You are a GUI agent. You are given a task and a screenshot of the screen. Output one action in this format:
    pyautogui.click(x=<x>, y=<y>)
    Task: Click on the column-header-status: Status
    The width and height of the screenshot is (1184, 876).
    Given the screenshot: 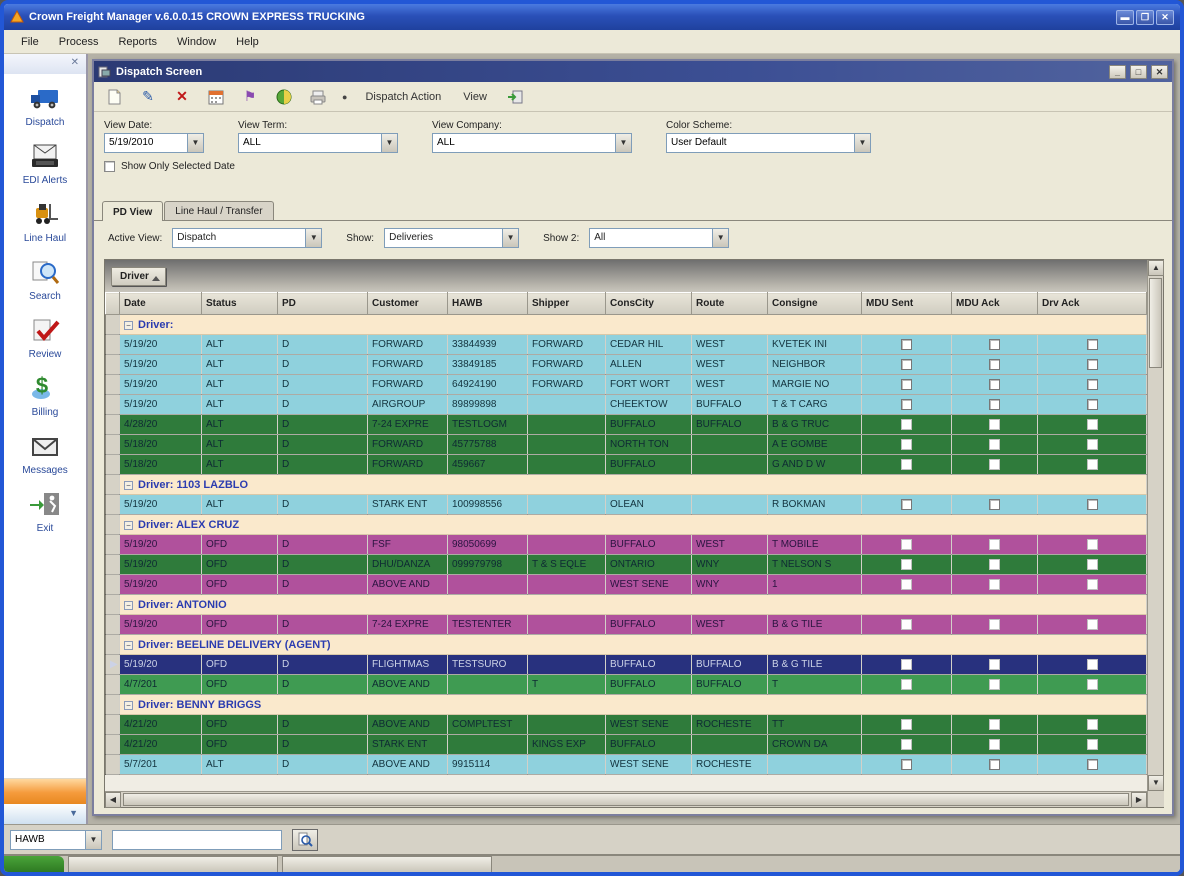 What is the action you would take?
    pyautogui.click(x=239, y=303)
    